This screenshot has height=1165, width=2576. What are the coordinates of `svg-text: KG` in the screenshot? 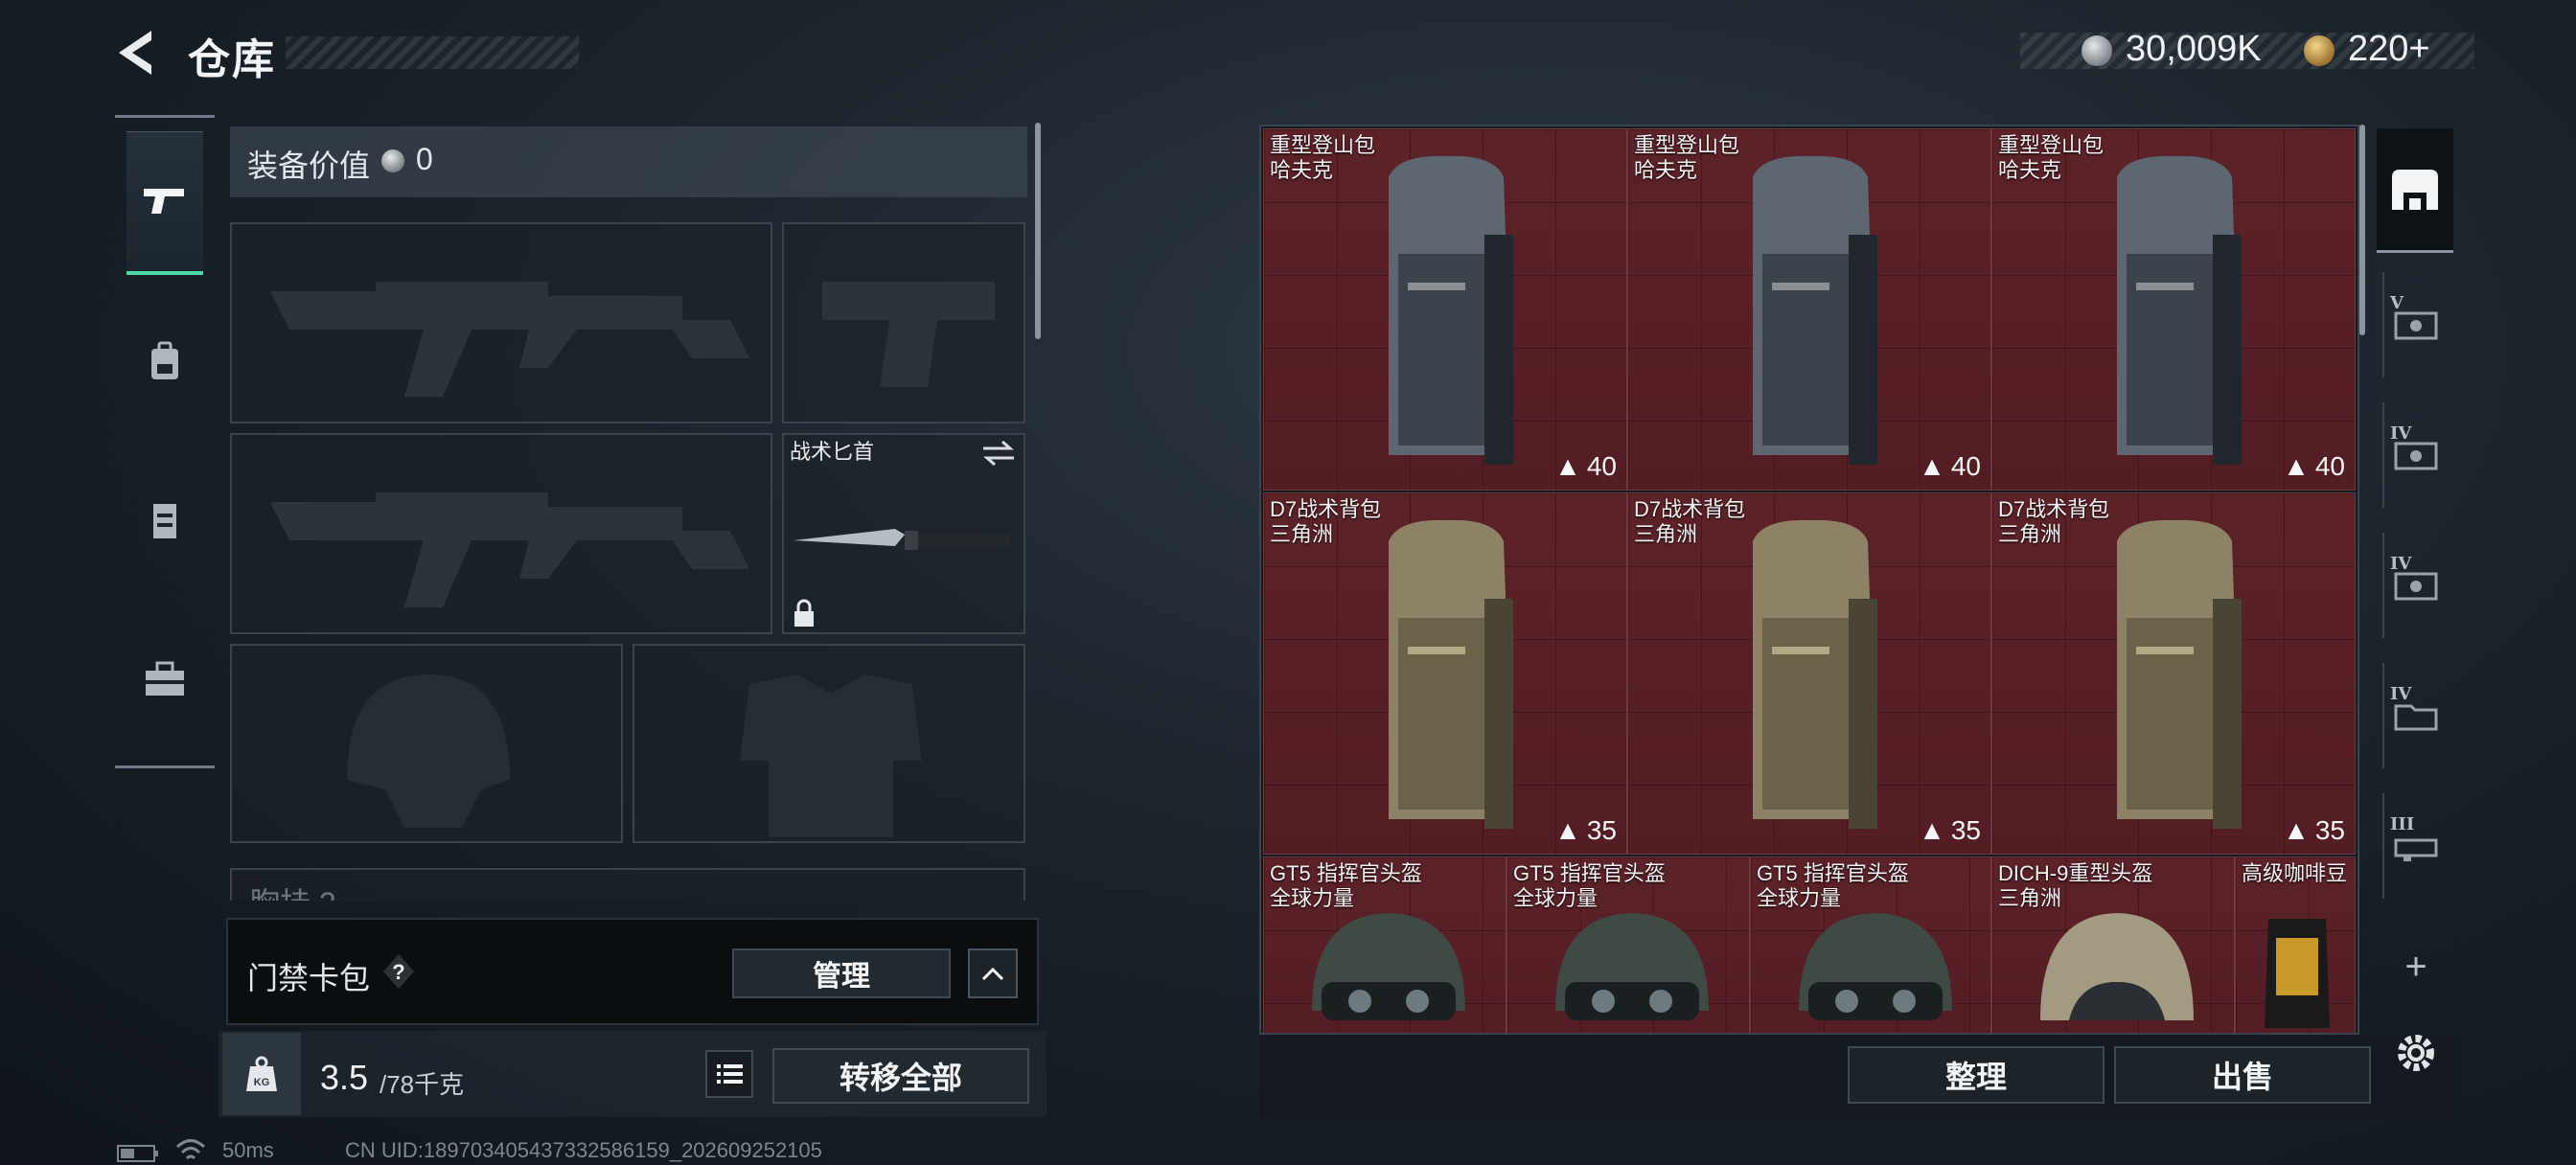 It's located at (262, 1082).